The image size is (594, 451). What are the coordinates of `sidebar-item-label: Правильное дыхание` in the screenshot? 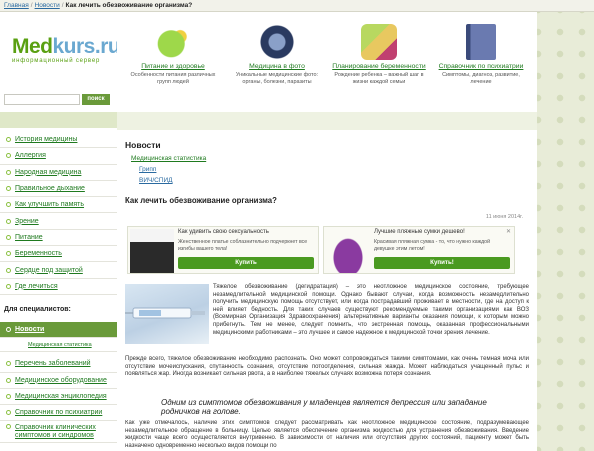 It's located at (50, 189).